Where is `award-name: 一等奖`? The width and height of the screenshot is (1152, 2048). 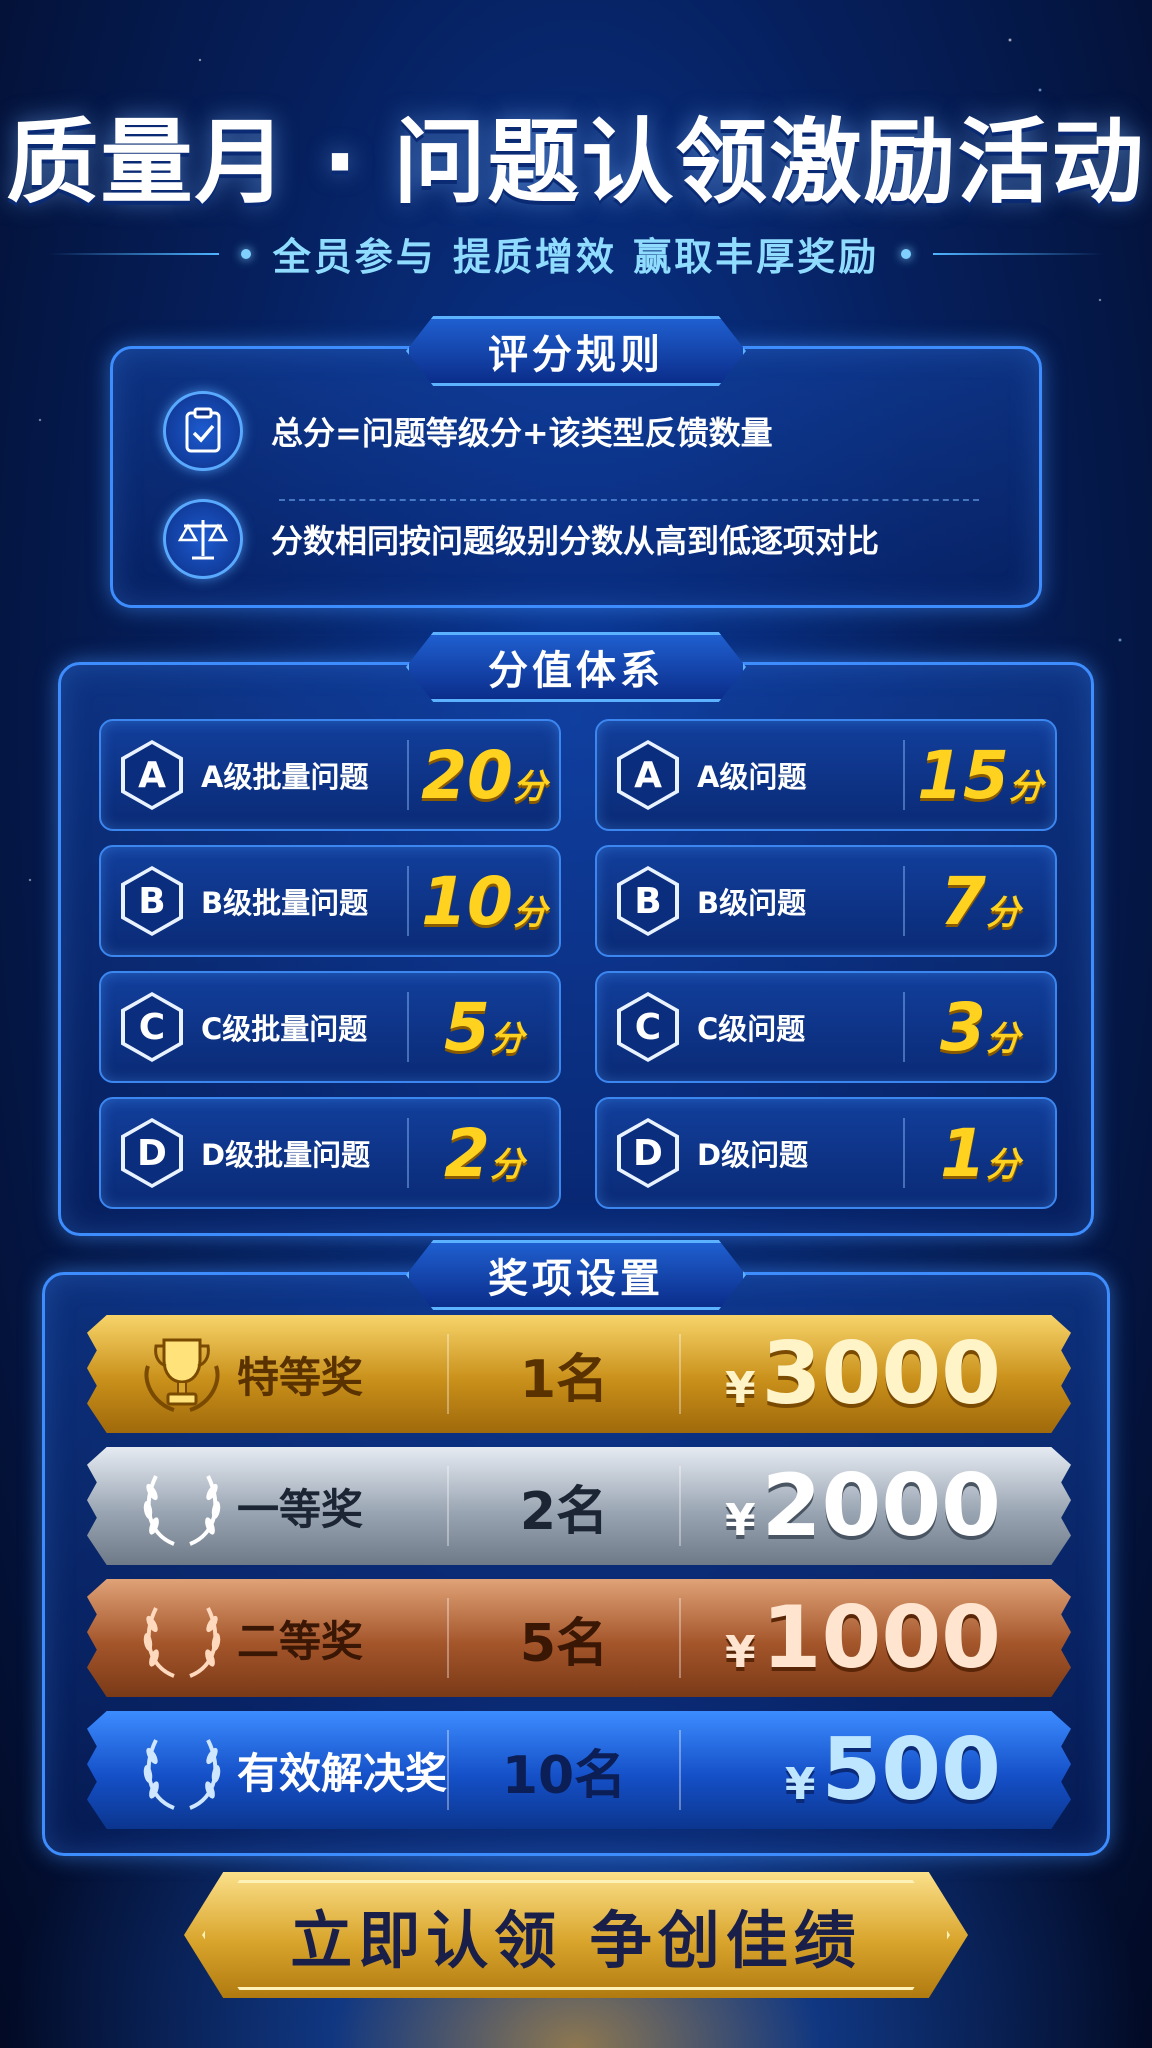
award-name: 一等奖 is located at coordinates (300, 1509).